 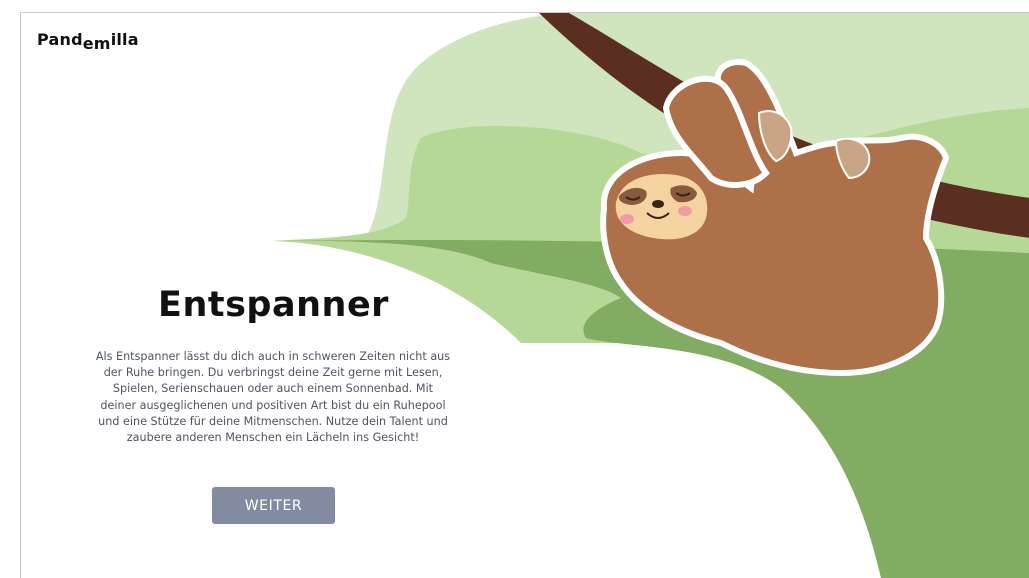 What do you see at coordinates (685, 211) in the screenshot?
I see `sloth-cheek-right` at bounding box center [685, 211].